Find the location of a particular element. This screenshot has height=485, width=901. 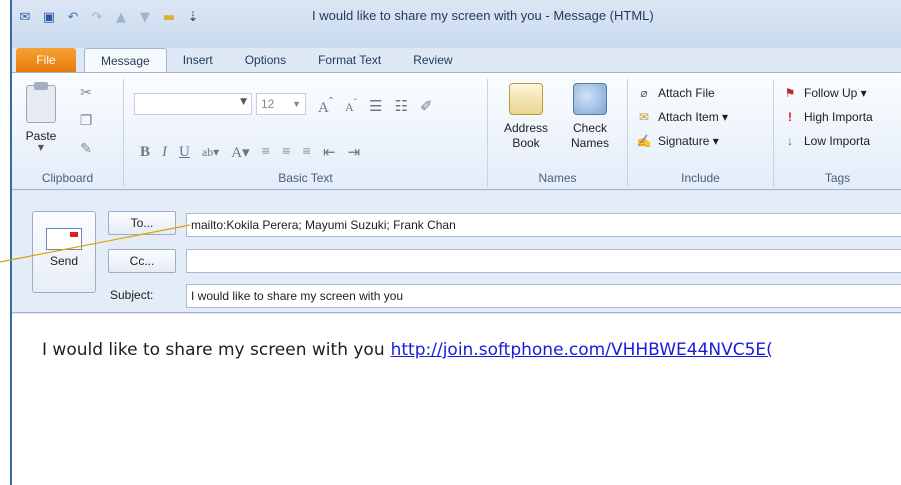

check-names-icon is located at coordinates (590, 99).